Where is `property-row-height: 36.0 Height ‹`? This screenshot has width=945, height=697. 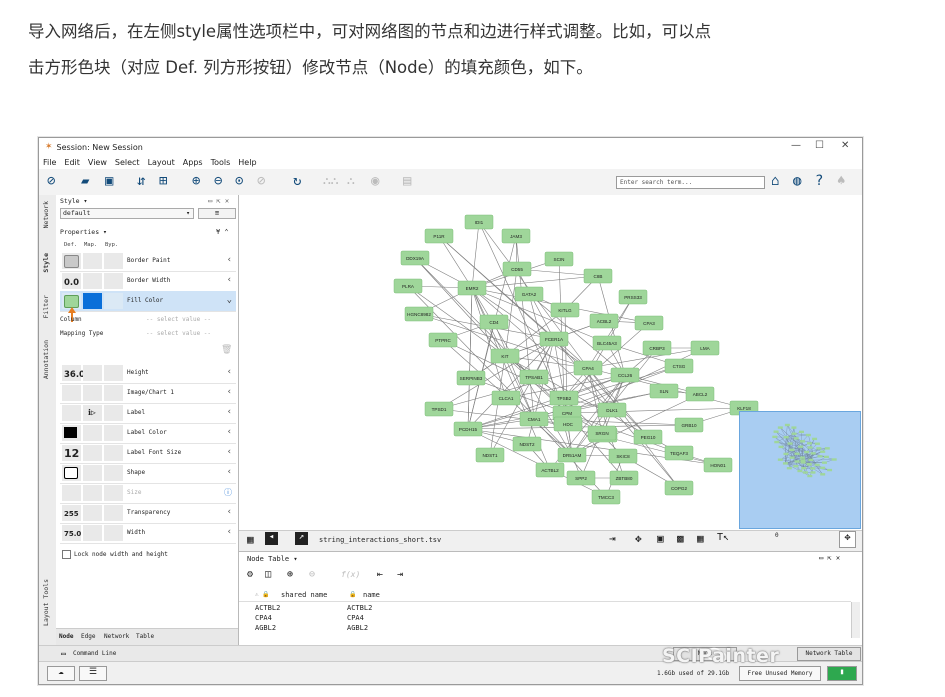 property-row-height: 36.0 Height ‹ is located at coordinates (148, 373).